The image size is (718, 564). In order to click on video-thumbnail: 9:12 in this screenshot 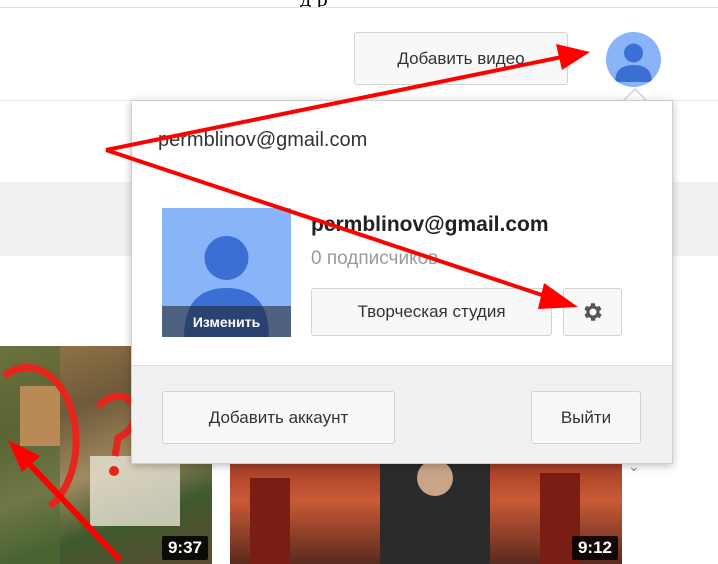, I will do `click(426, 511)`.